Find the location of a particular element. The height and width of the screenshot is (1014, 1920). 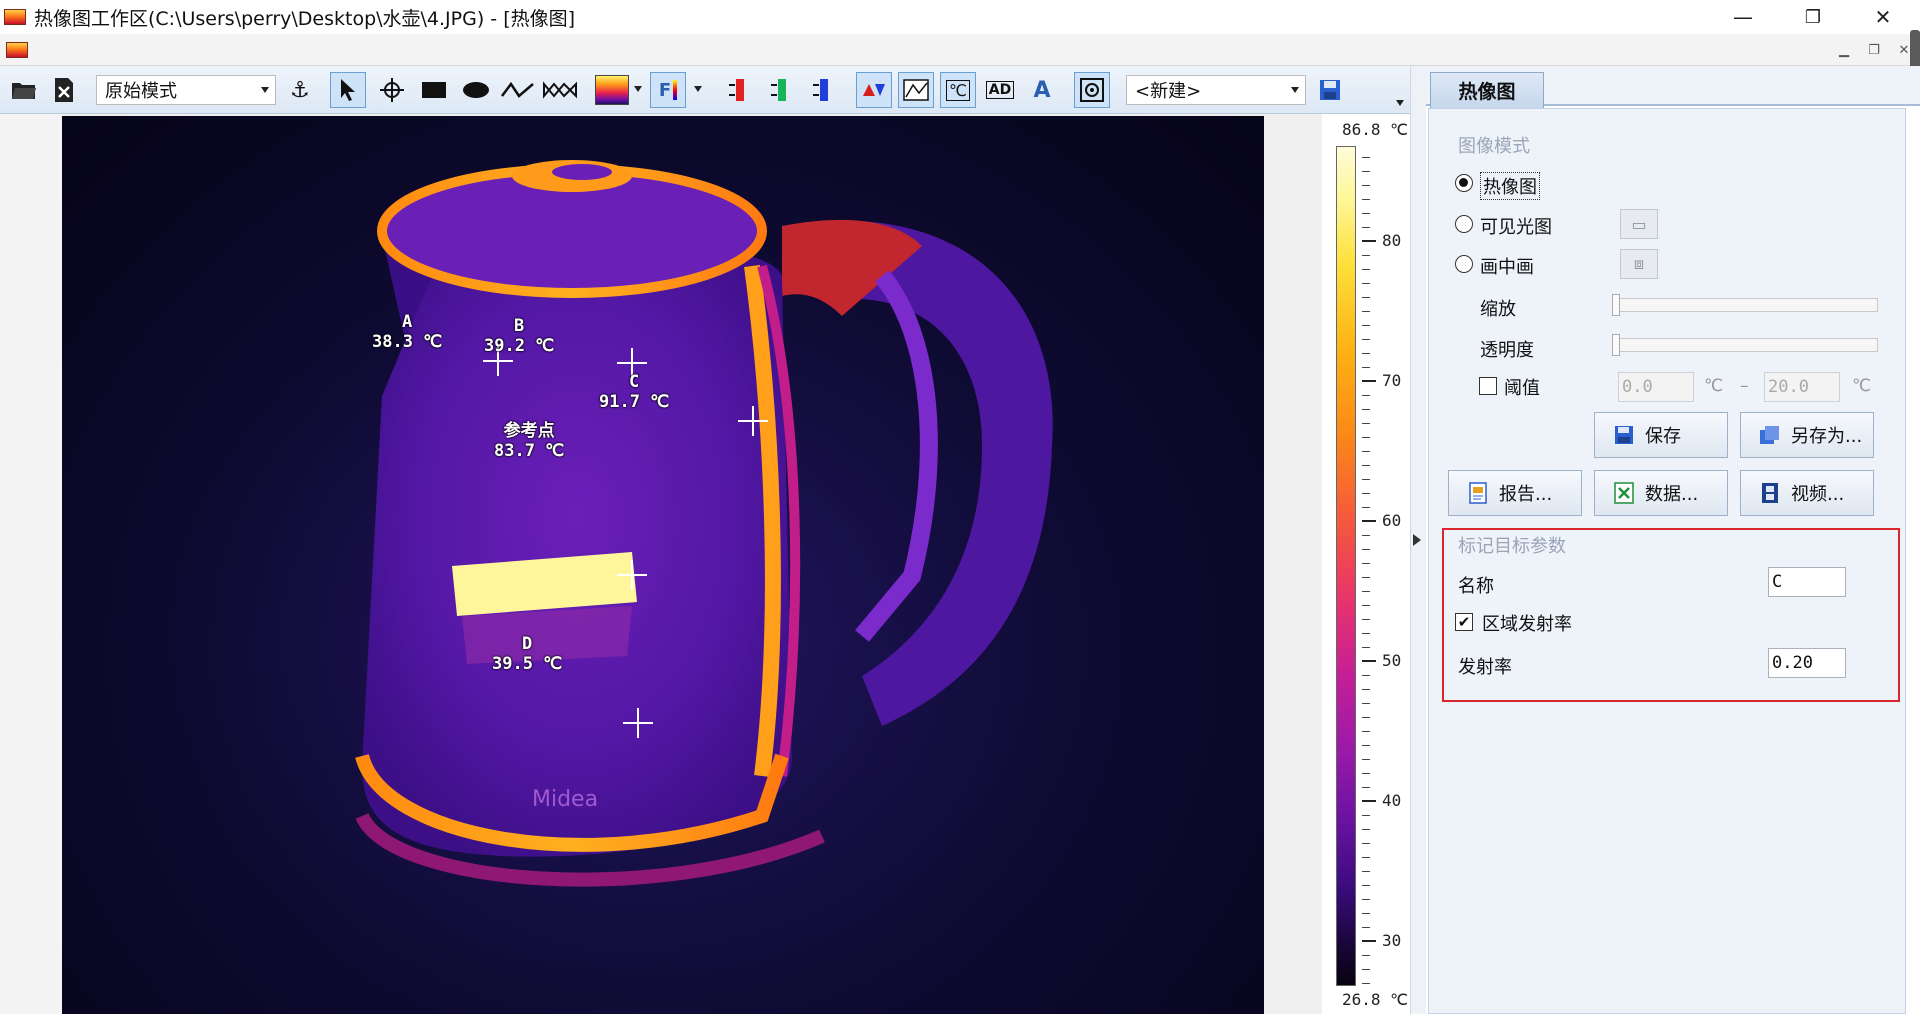

palette-selector is located at coordinates (612, 90).